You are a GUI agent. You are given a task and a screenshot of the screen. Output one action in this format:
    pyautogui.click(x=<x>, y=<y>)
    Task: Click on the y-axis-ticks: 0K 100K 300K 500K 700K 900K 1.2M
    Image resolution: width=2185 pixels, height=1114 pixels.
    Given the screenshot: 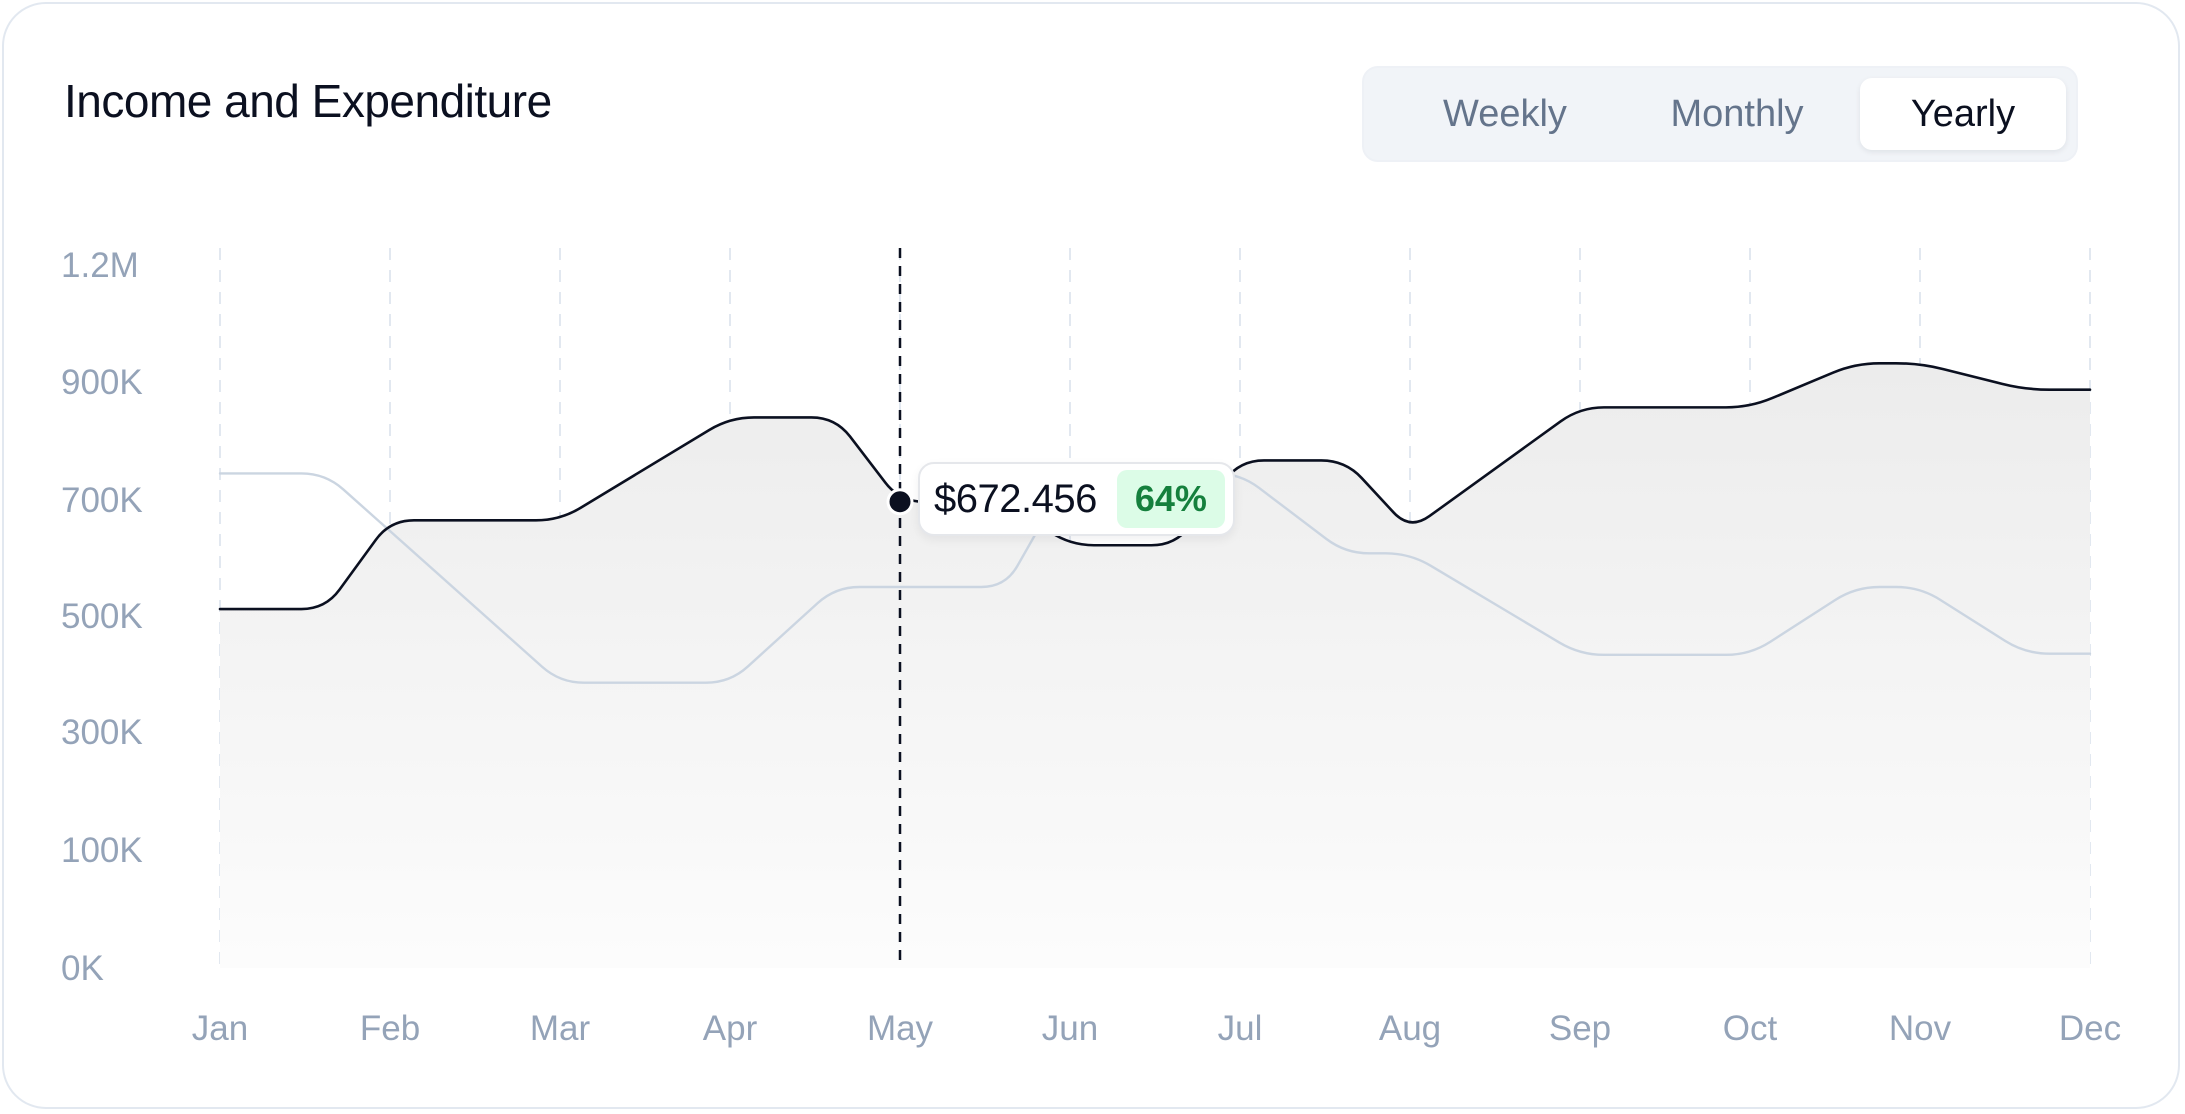 What is the action you would take?
    pyautogui.click(x=102, y=617)
    